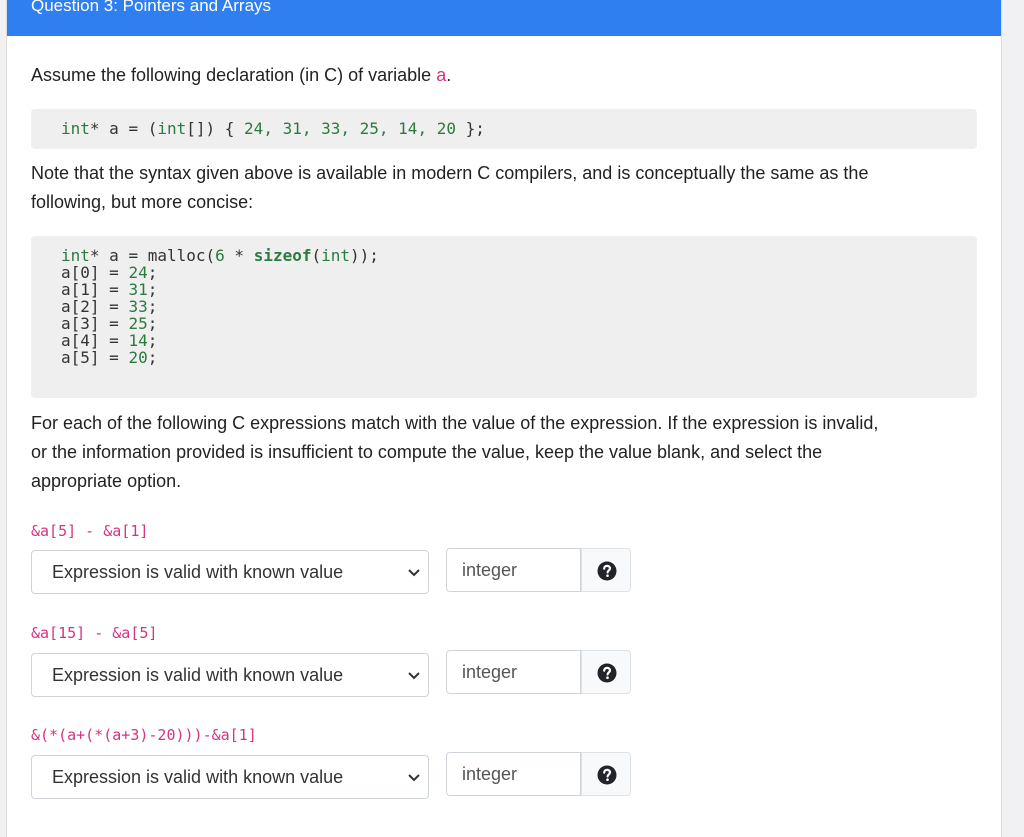 Image resolution: width=1024 pixels, height=837 pixels. Describe the element at coordinates (449, 75) in the screenshot. I see `intro-text-after: .` at that location.